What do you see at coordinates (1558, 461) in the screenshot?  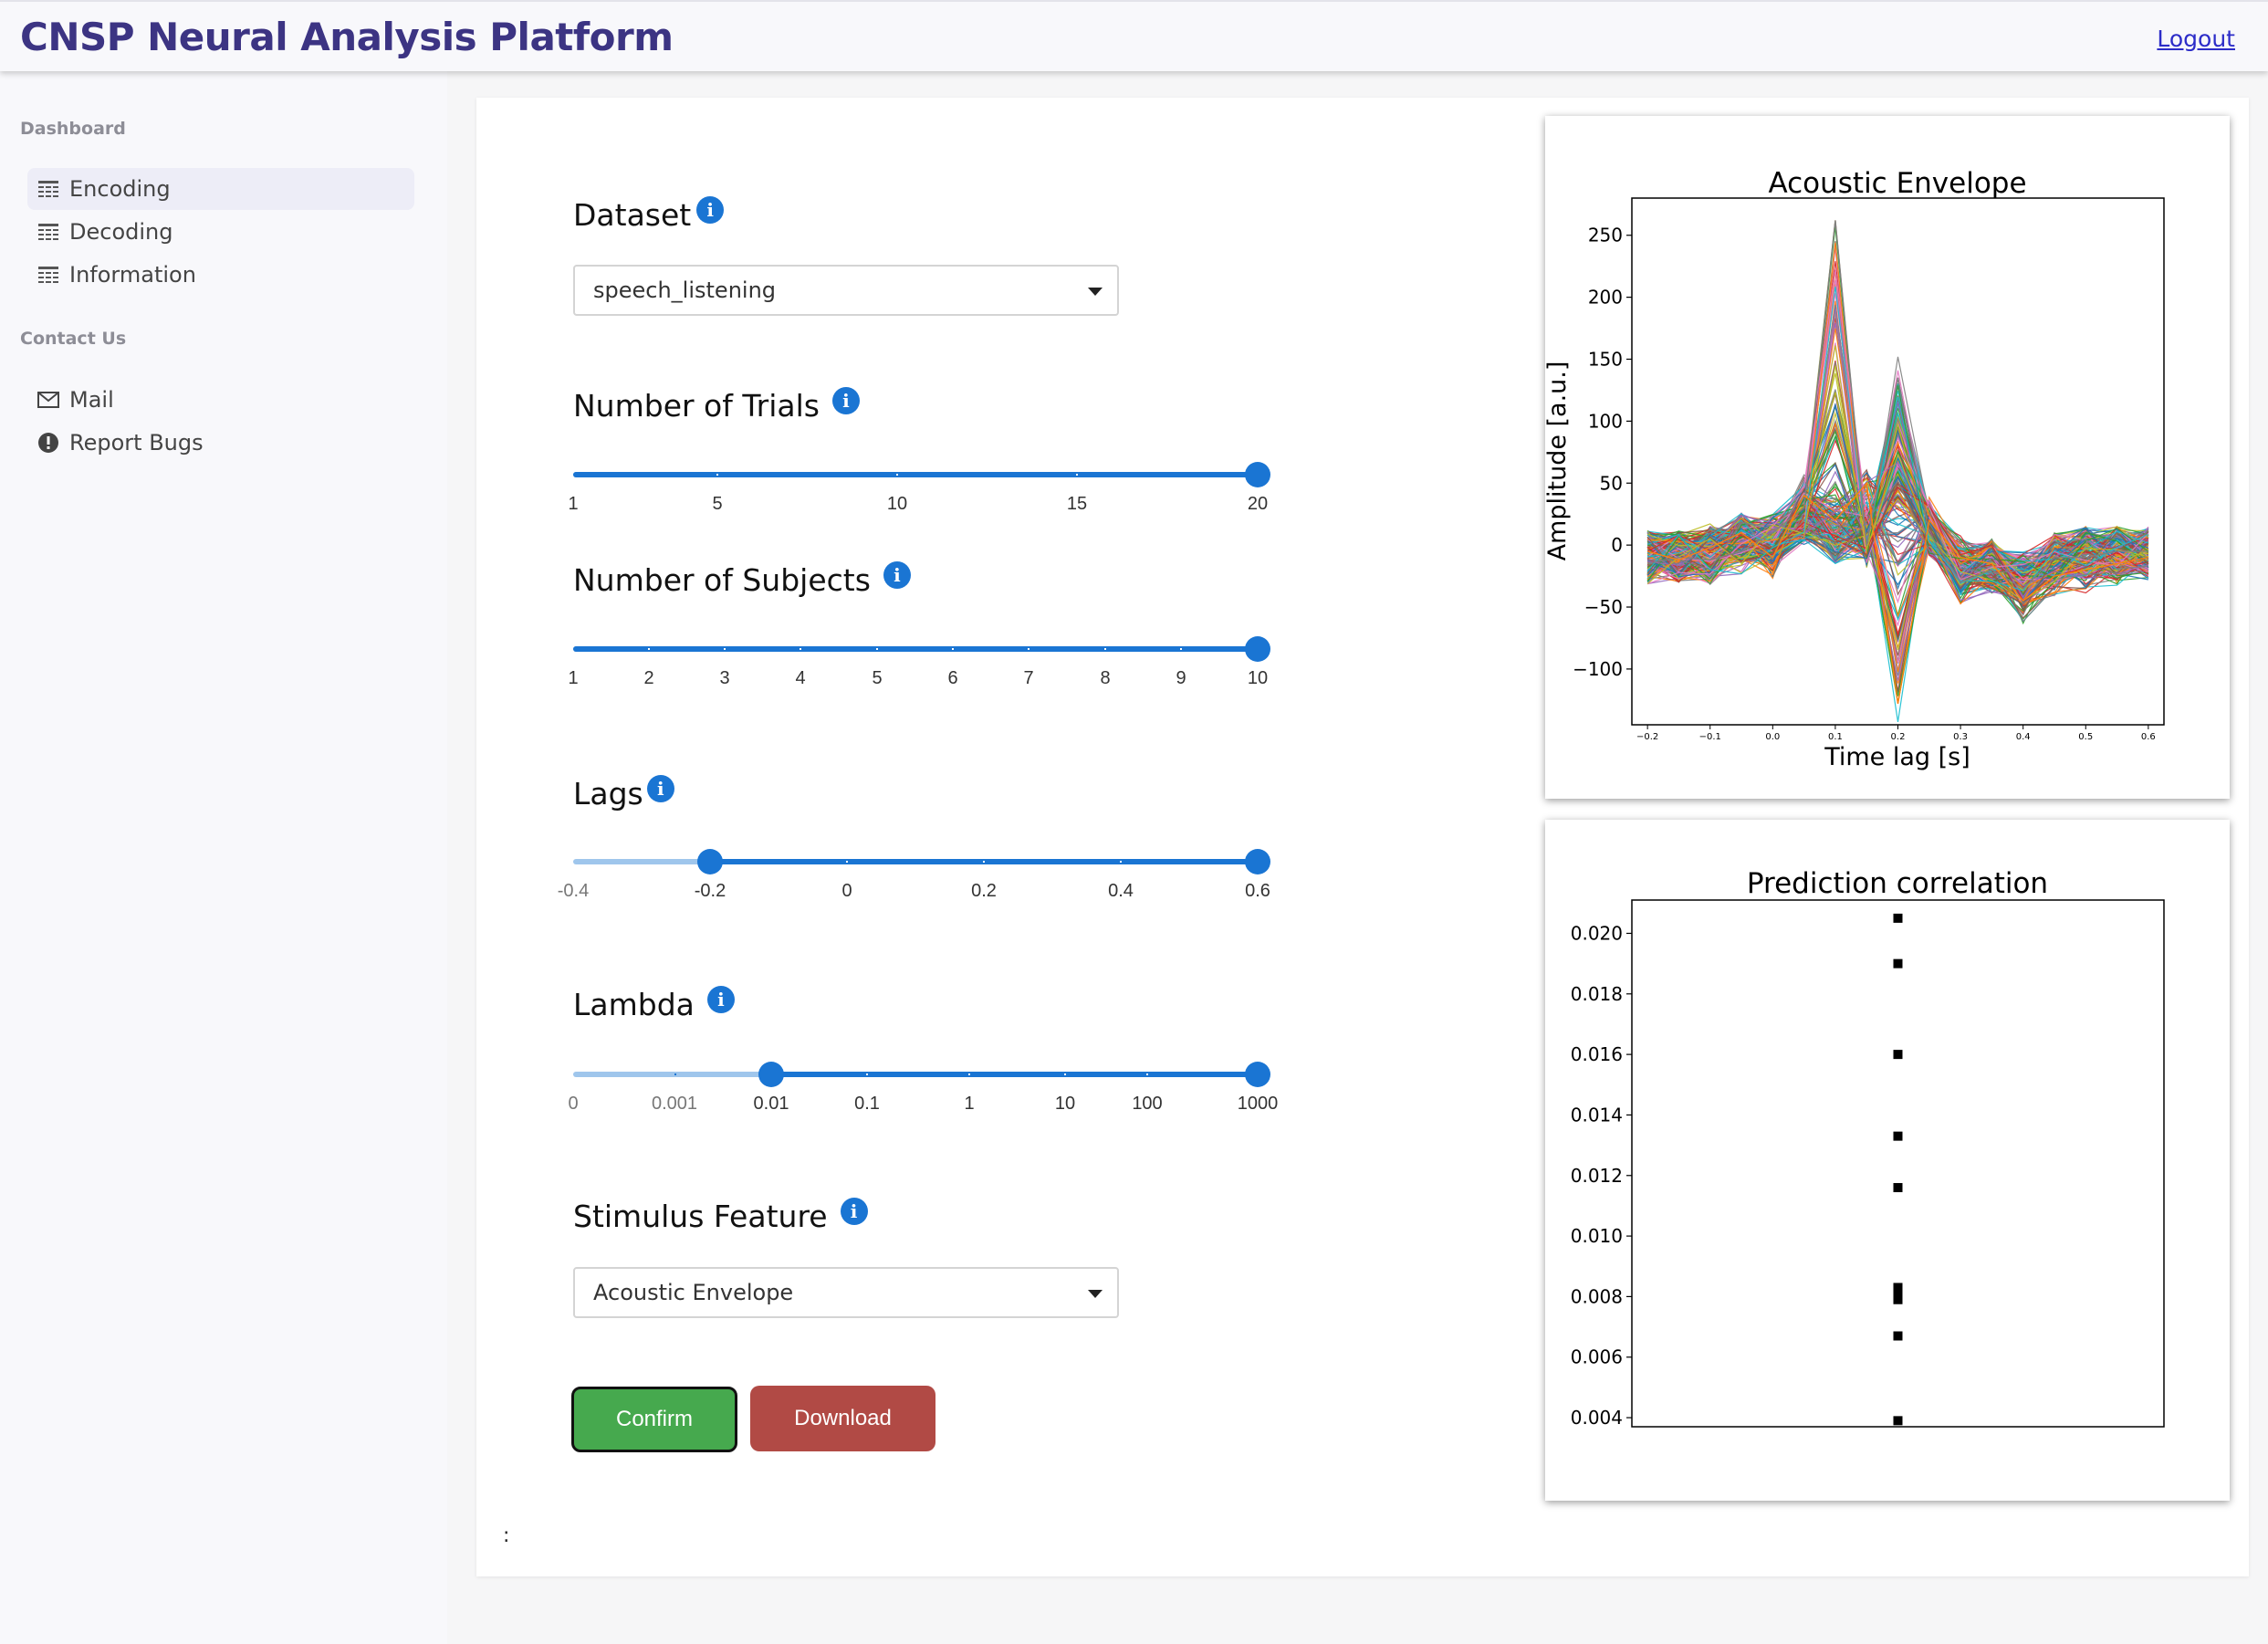 I see `y-axis-label: Amplitude [a.u.]` at bounding box center [1558, 461].